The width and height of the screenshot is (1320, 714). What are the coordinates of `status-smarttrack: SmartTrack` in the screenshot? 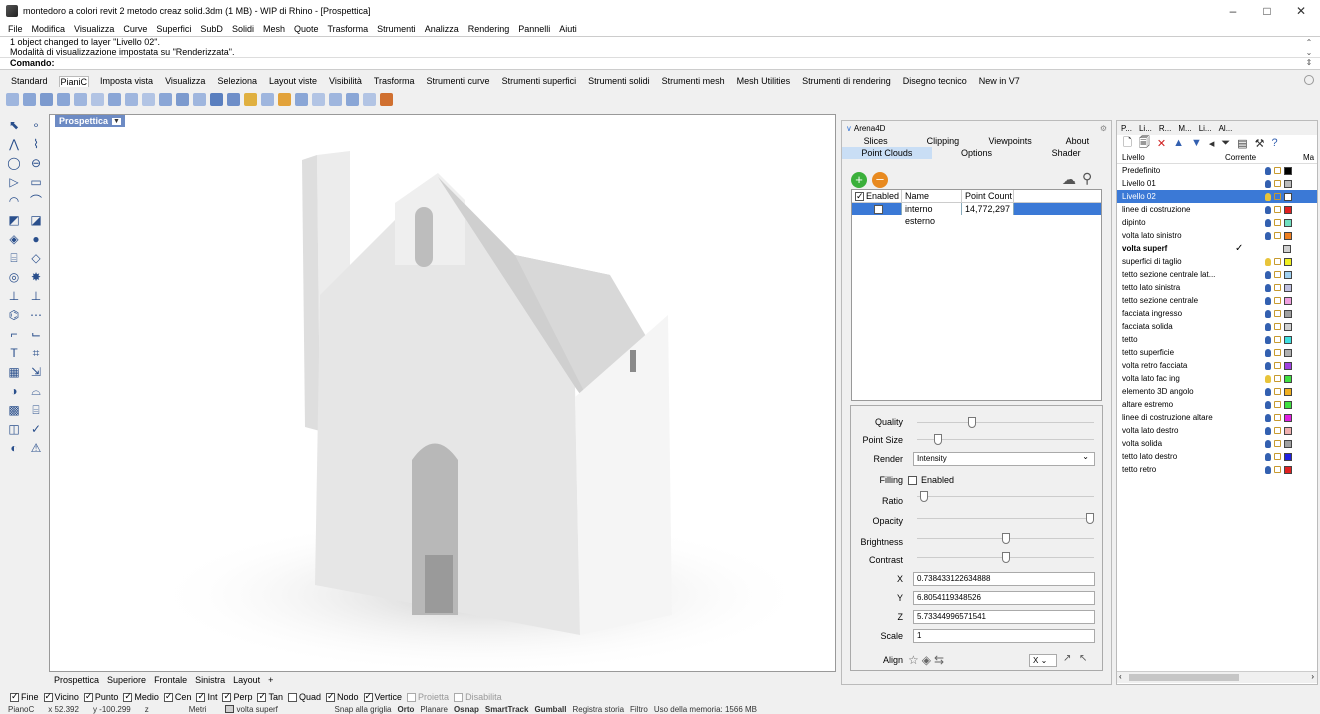 It's located at (507, 709).